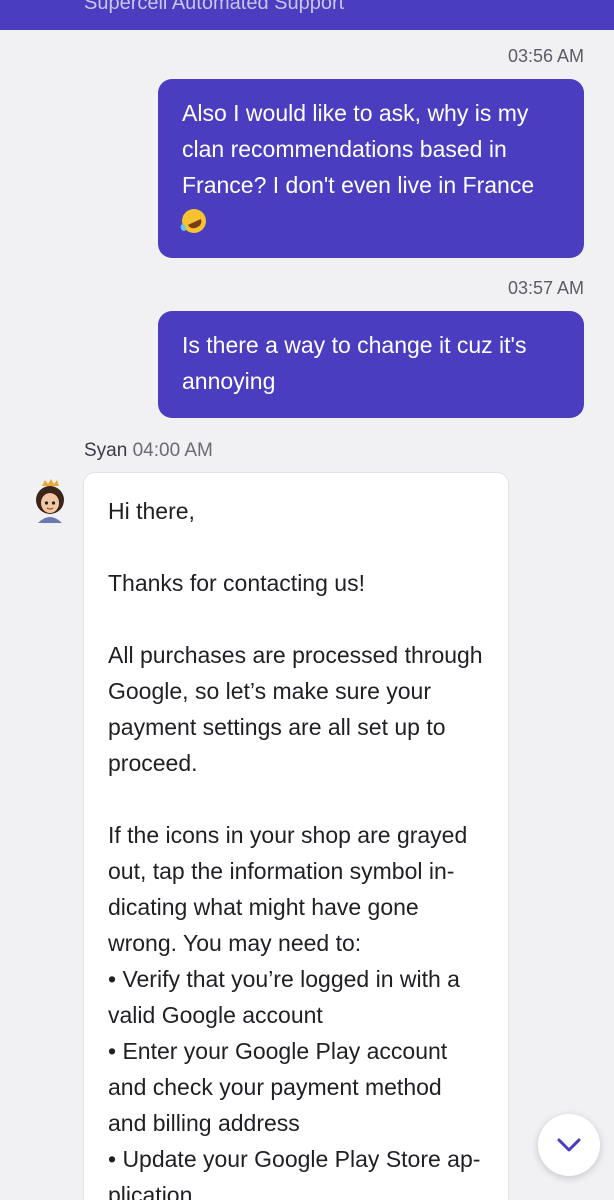 The width and height of the screenshot is (614, 1200). I want to click on message-timestamp: 03:56 AM, so click(545, 56).